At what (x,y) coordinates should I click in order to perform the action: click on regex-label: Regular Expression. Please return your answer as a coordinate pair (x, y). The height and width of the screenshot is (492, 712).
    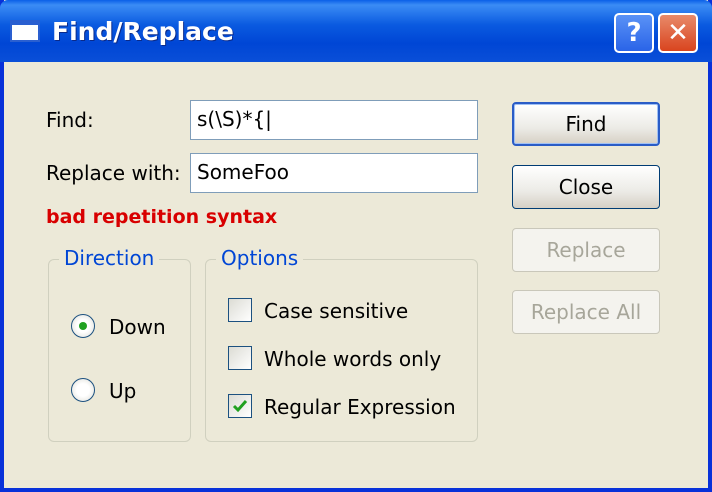
    Looking at the image, I should click on (360, 407).